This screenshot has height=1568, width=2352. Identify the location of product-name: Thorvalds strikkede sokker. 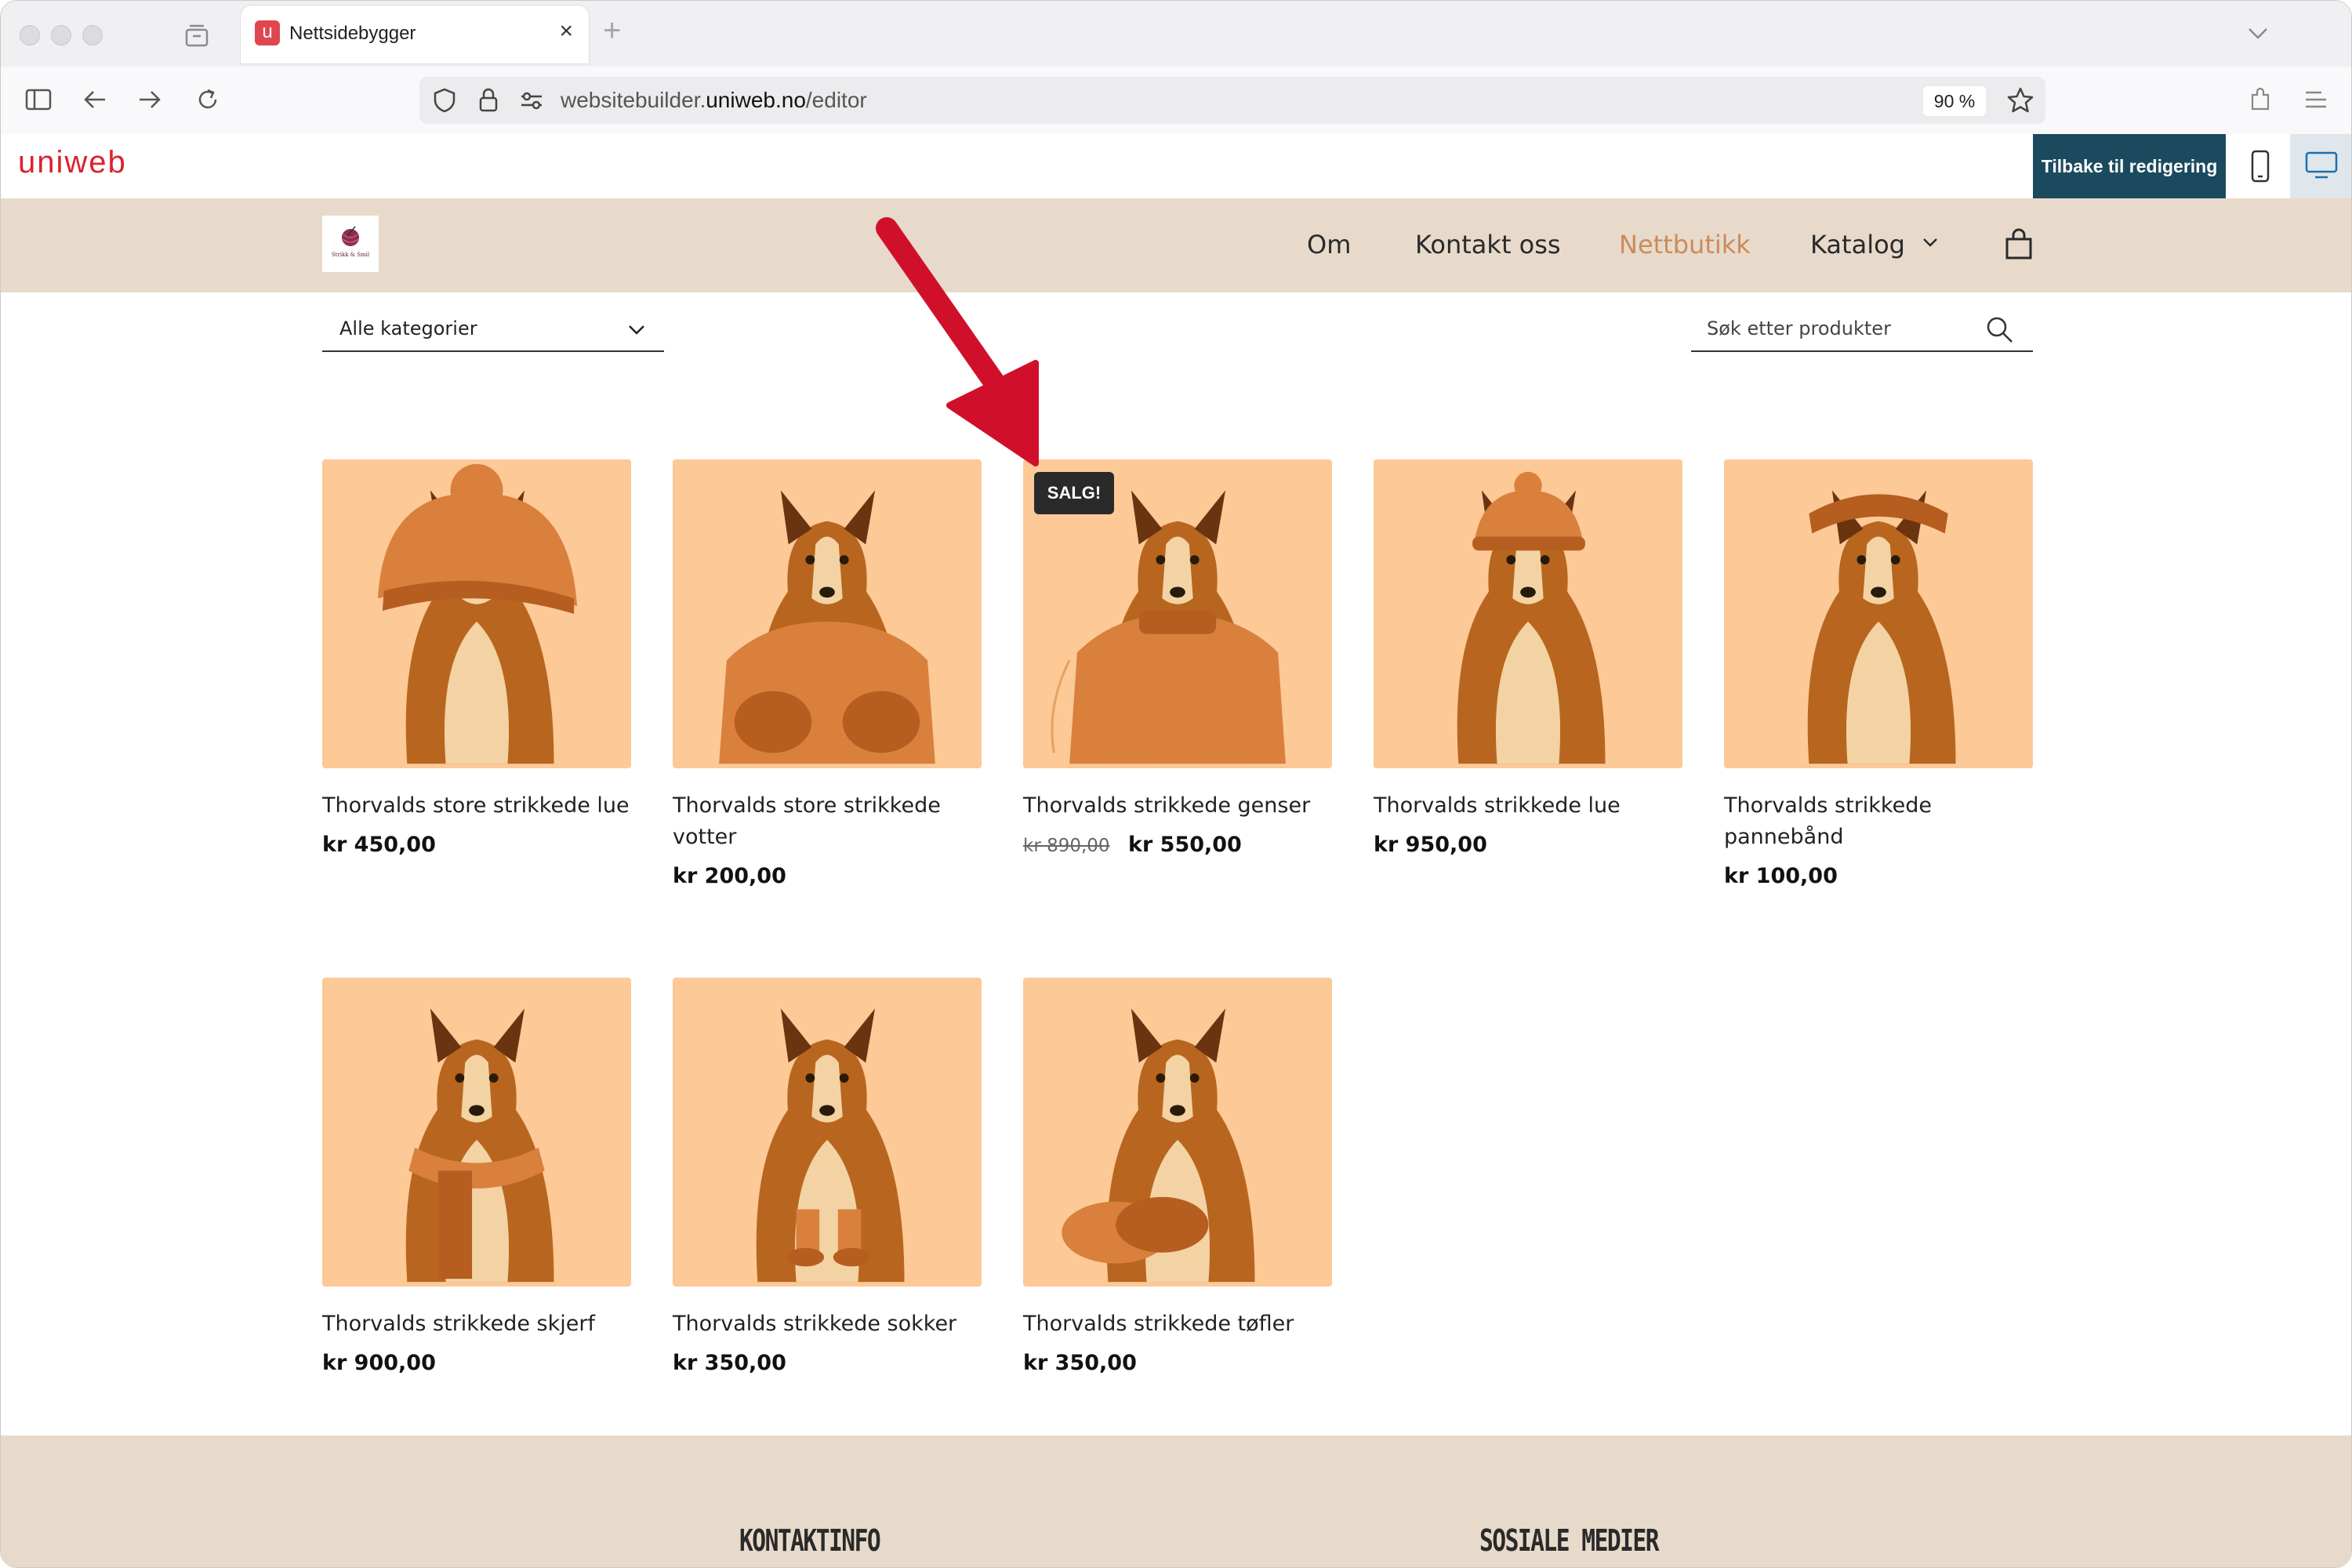
(828, 1324).